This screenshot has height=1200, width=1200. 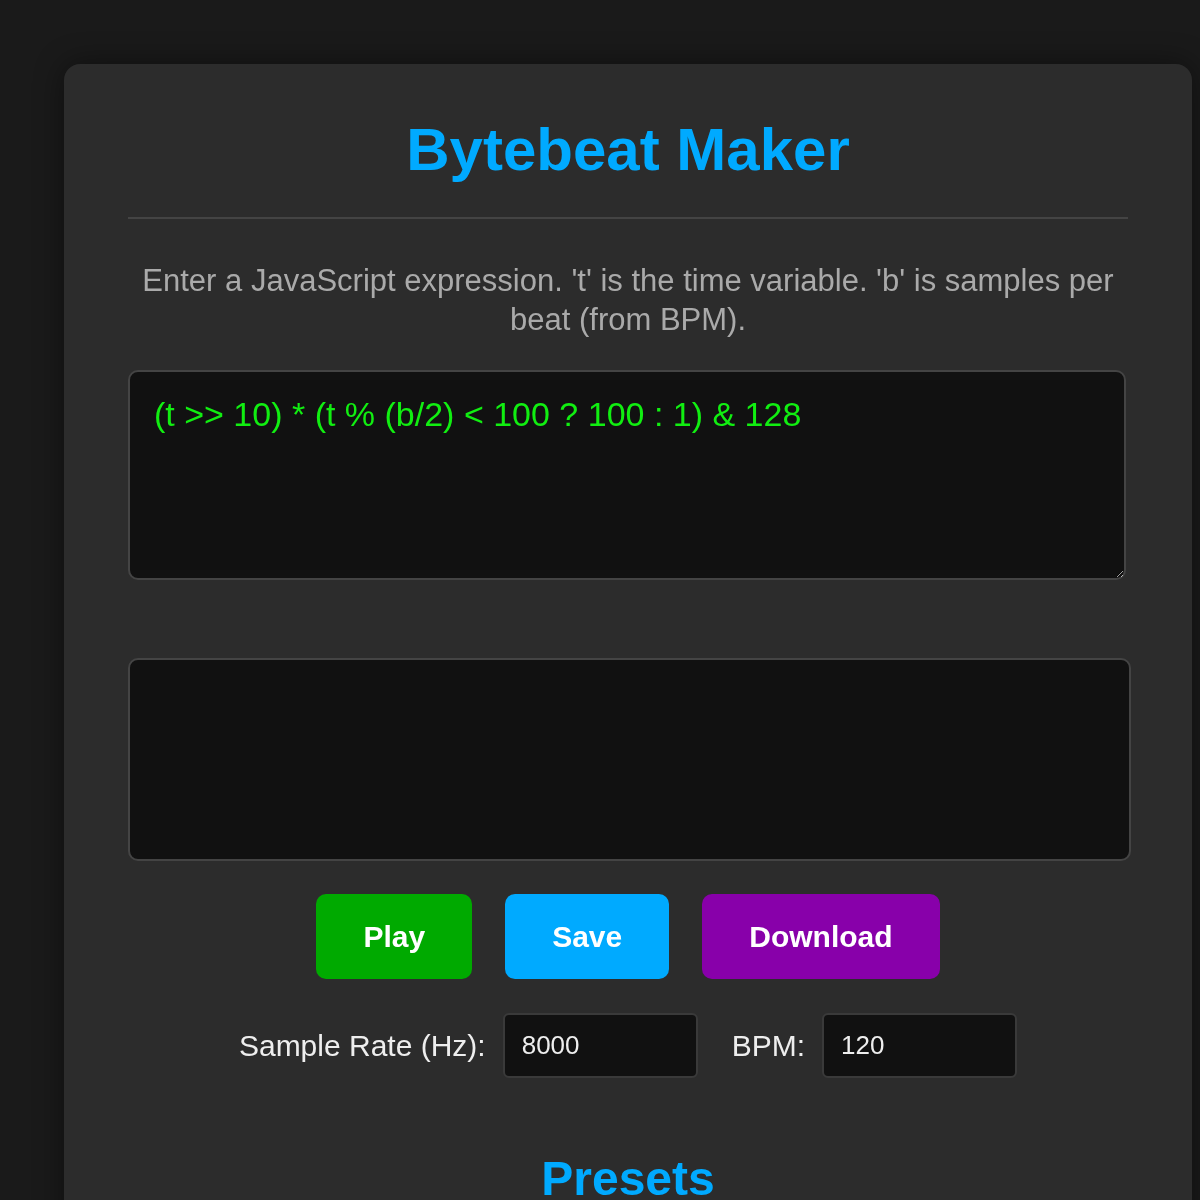 I want to click on bpm-input: 120, so click(x=920, y=1045).